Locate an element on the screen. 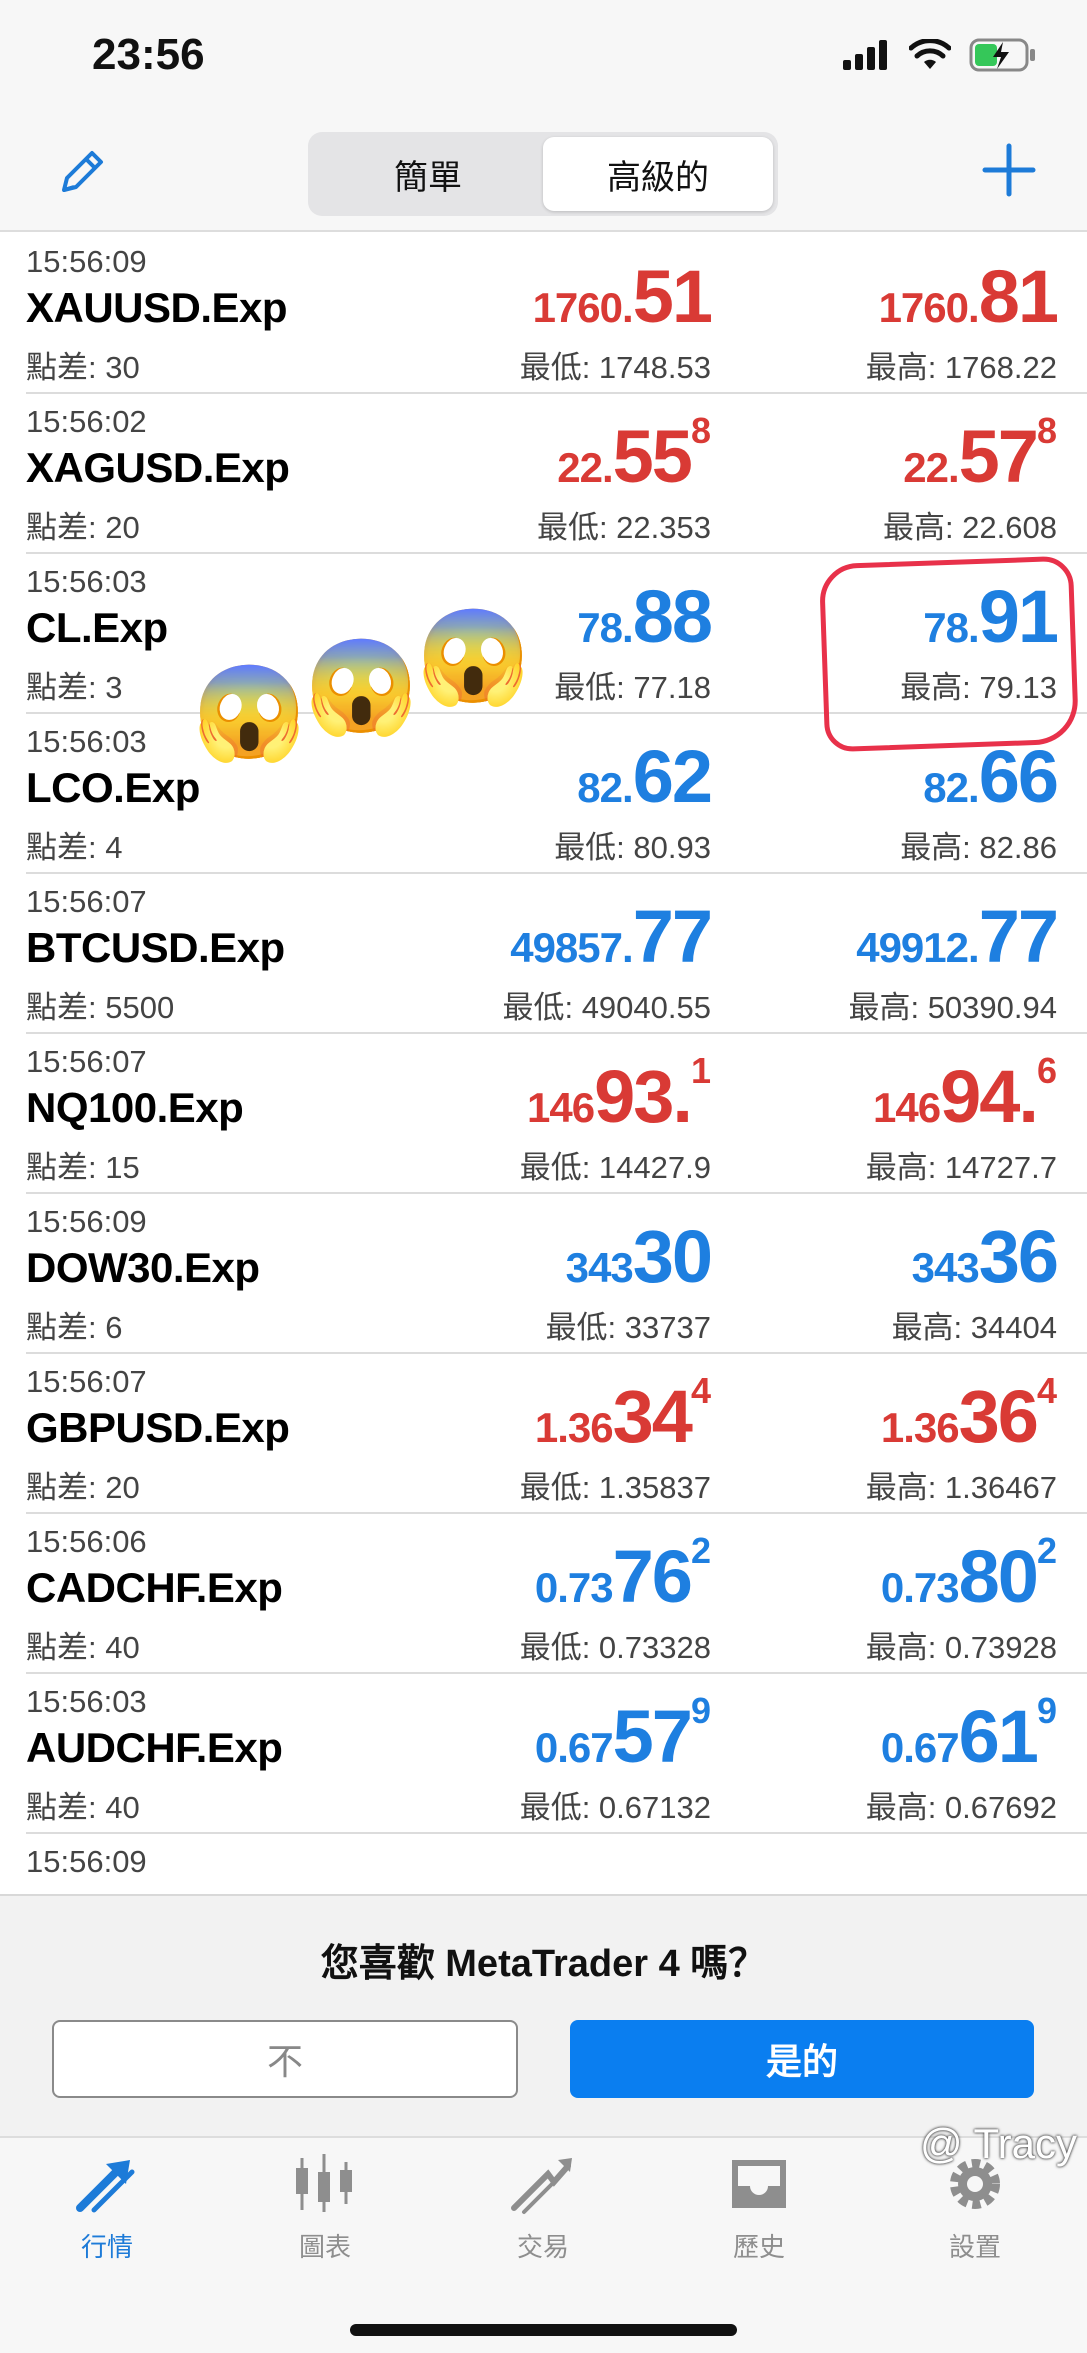 The height and width of the screenshot is (2353, 1087). edit-pencil-icon is located at coordinates (82, 172).